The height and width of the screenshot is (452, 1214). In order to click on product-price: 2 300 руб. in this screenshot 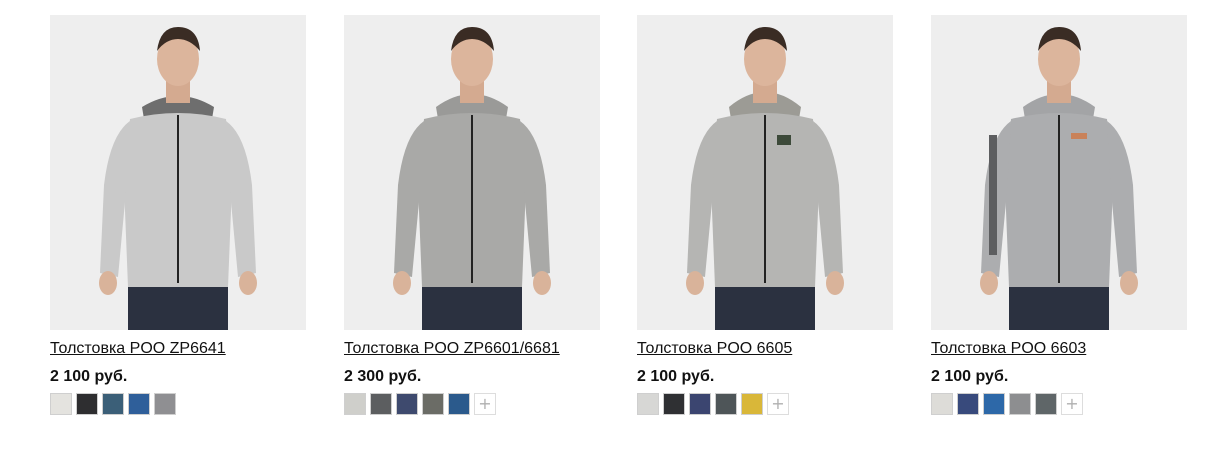, I will do `click(383, 376)`.